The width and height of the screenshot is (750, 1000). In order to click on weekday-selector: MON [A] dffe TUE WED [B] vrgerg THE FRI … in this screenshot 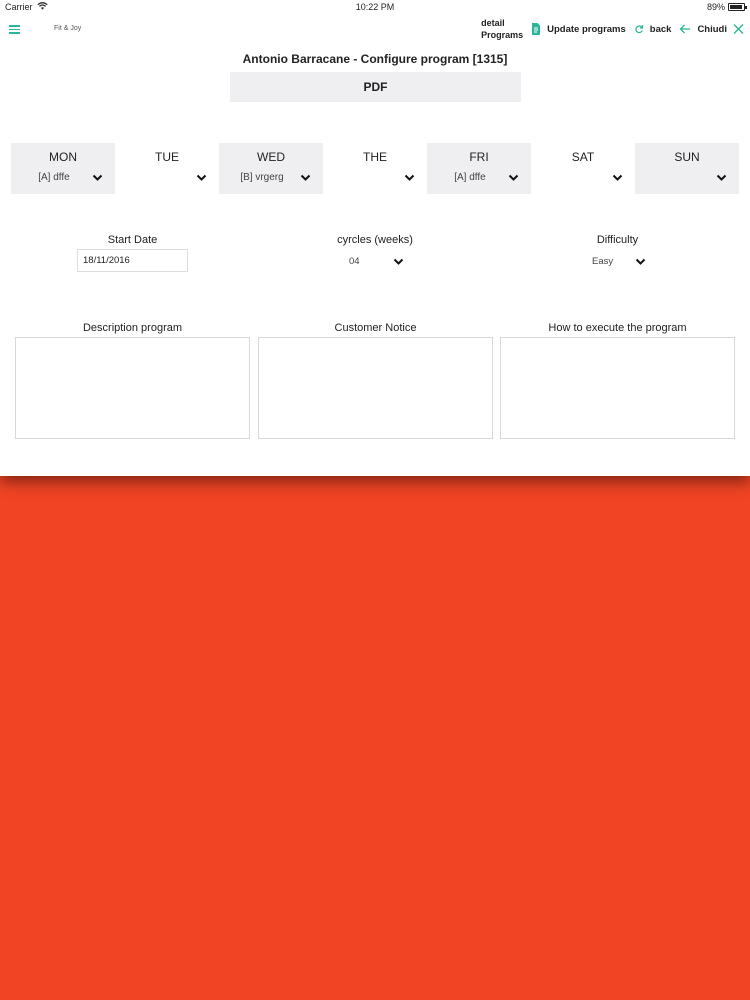, I will do `click(375, 168)`.